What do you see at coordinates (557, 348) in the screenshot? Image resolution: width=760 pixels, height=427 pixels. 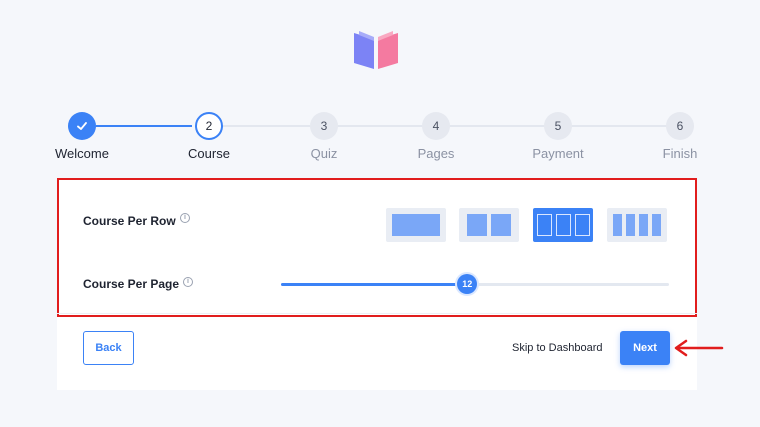 I see `skip-to-dashboard-link: Skip to Dashboard` at bounding box center [557, 348].